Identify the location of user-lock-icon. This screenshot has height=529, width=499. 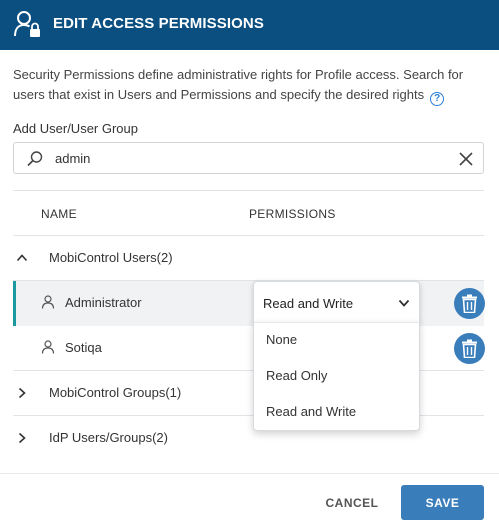
(27, 24).